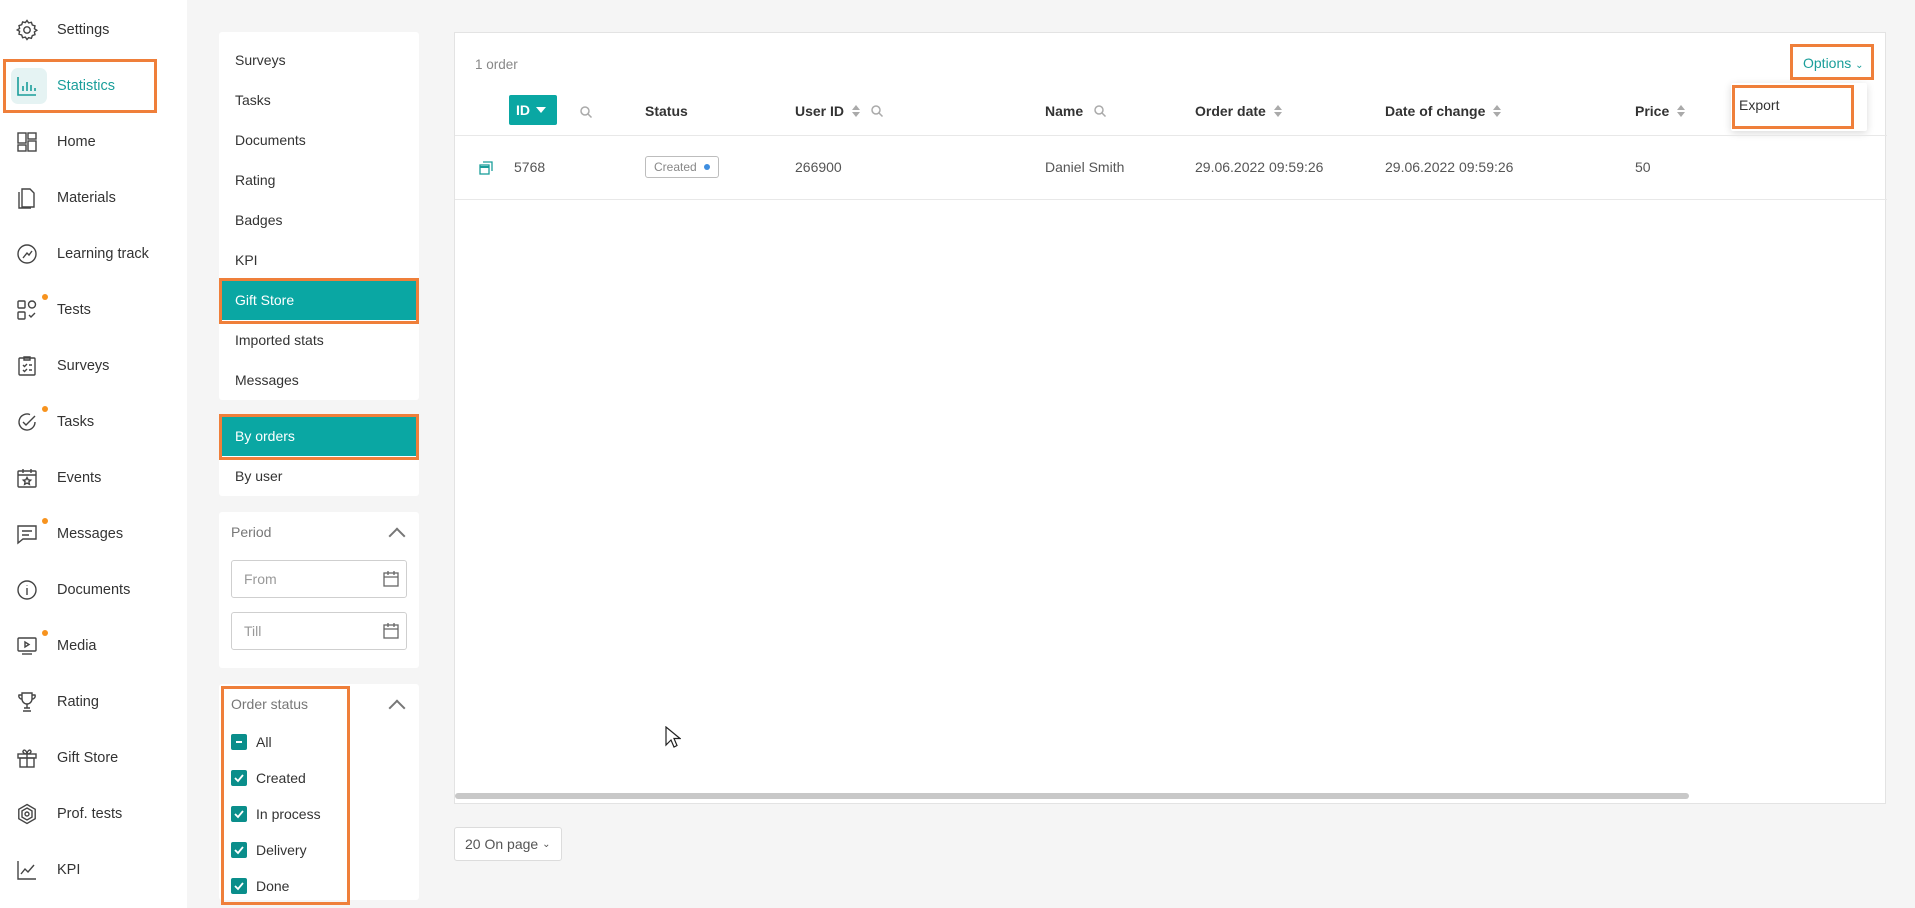 This screenshot has width=1915, height=908. Describe the element at coordinates (319, 579) in the screenshot. I see `period-from-input: From` at that location.